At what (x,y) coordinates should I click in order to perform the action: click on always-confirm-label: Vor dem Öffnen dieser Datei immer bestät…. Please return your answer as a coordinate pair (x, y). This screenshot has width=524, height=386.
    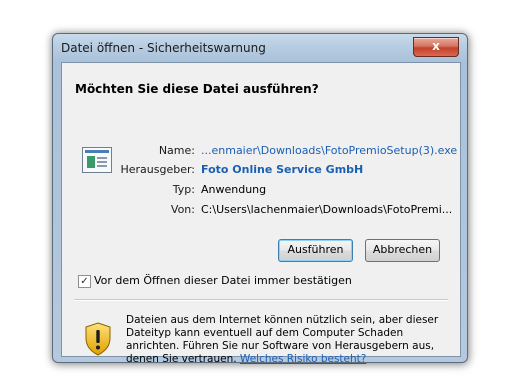
    Looking at the image, I should click on (223, 280).